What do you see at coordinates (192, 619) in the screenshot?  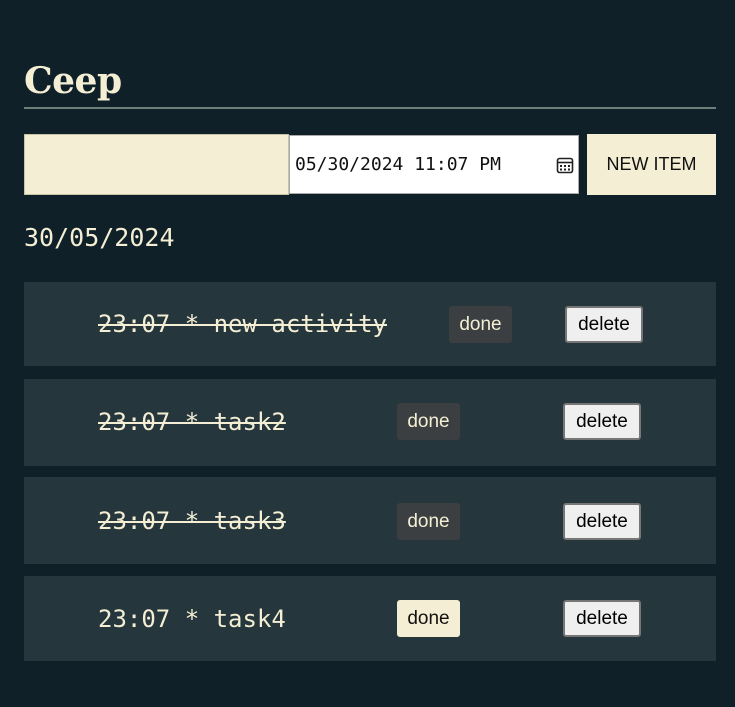 I see `task-label: 23:07 * task4` at bounding box center [192, 619].